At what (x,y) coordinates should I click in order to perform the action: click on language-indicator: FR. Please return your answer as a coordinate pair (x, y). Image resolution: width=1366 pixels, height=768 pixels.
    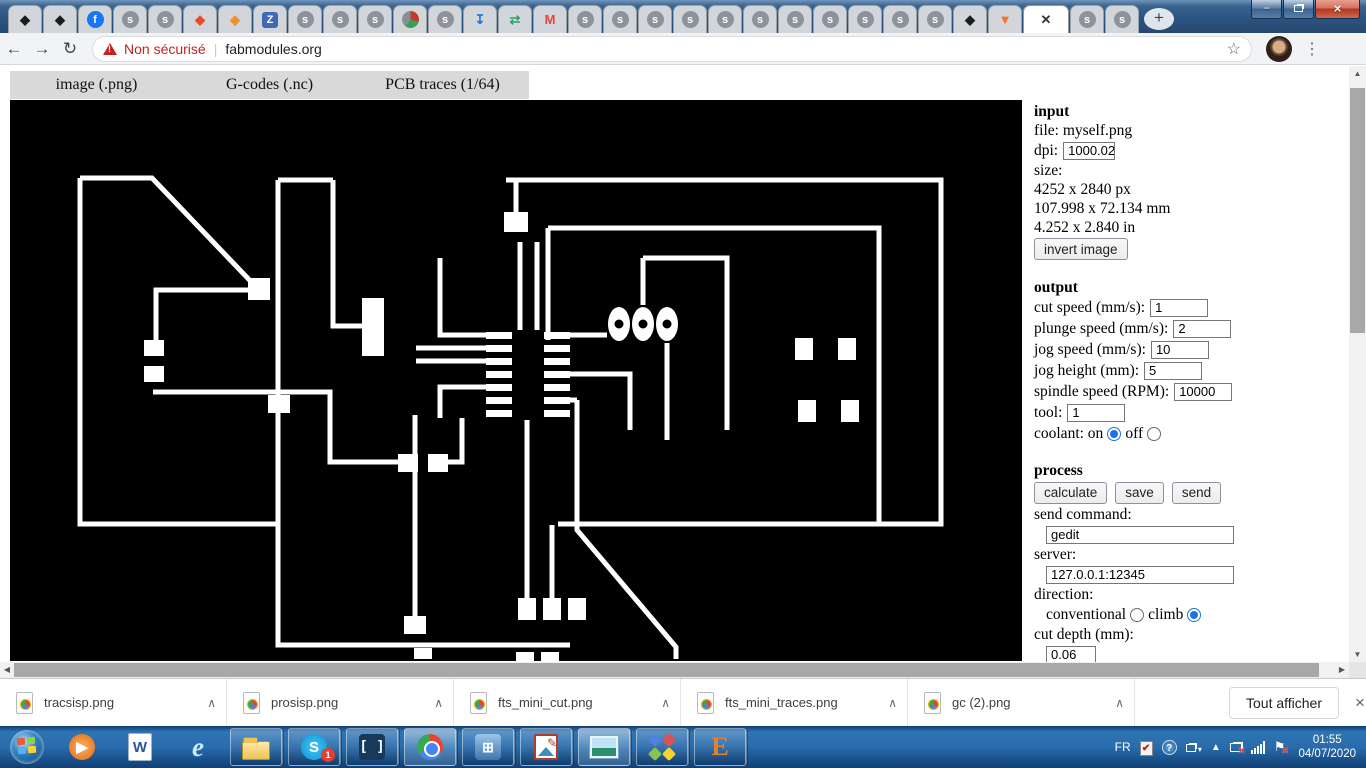
    Looking at the image, I should click on (1123, 747).